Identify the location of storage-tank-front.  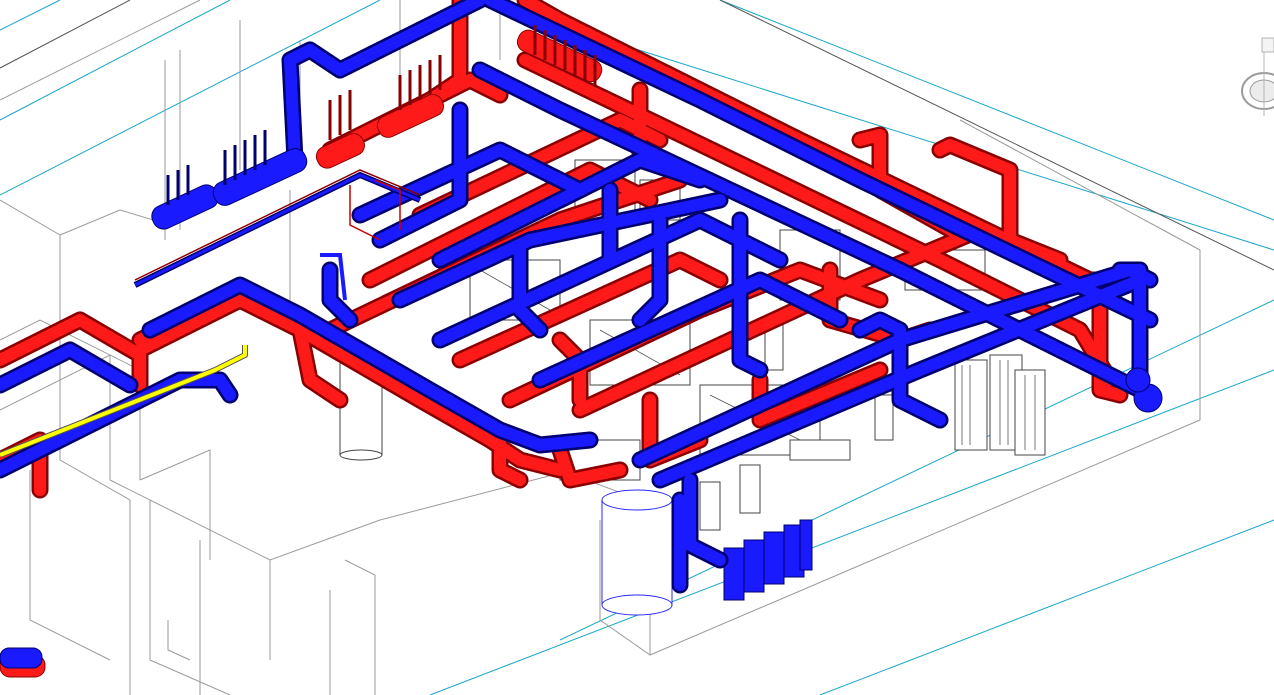
(637, 552).